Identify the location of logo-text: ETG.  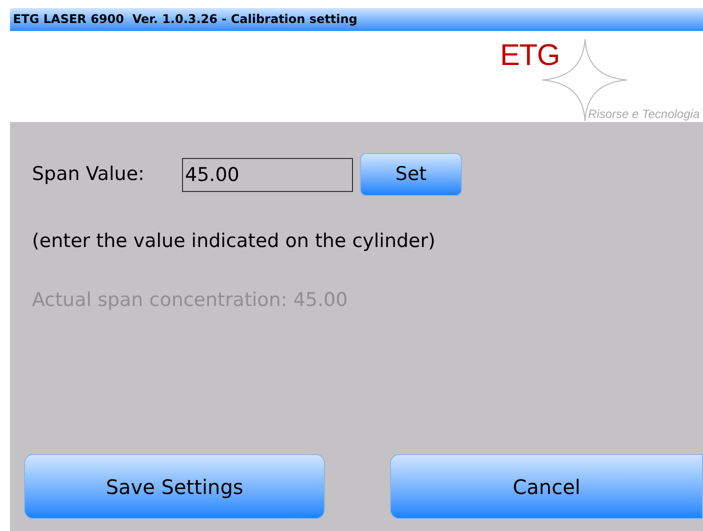
(530, 56).